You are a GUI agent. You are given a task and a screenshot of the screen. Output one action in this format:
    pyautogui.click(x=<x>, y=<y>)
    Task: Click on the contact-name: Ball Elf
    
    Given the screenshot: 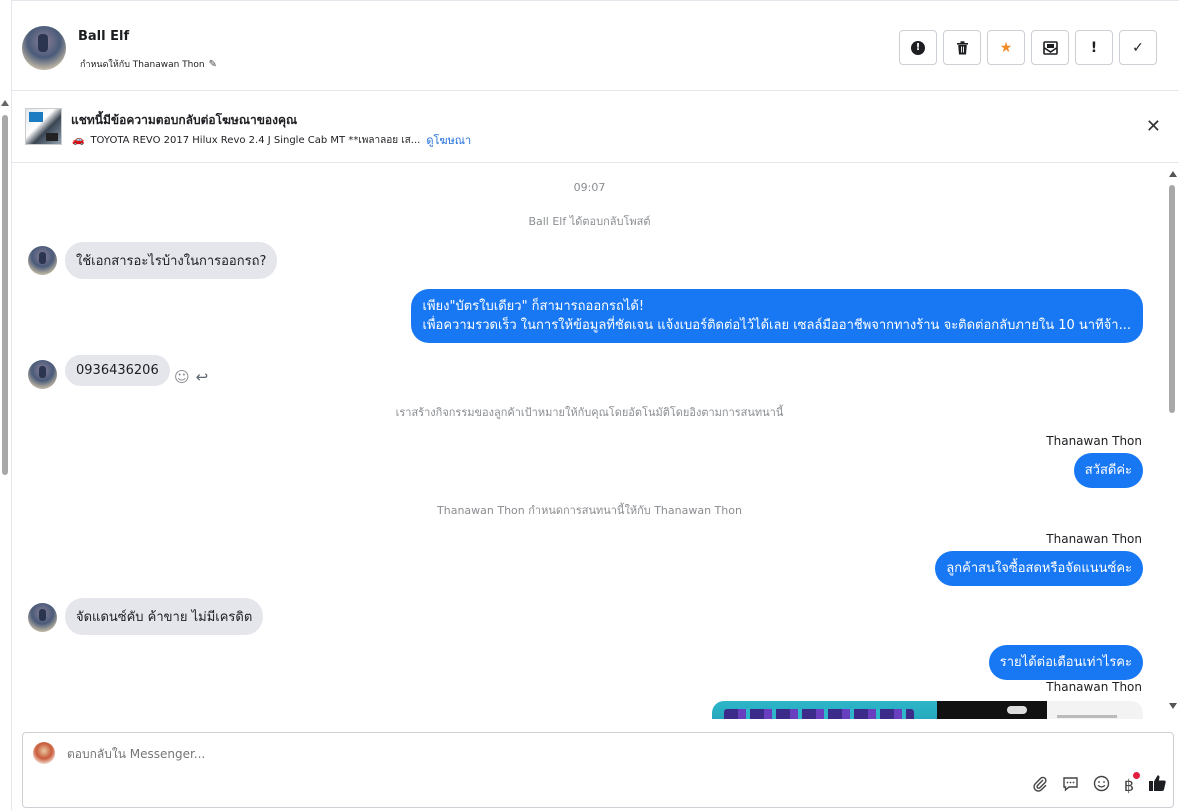 What is the action you would take?
    pyautogui.click(x=103, y=36)
    